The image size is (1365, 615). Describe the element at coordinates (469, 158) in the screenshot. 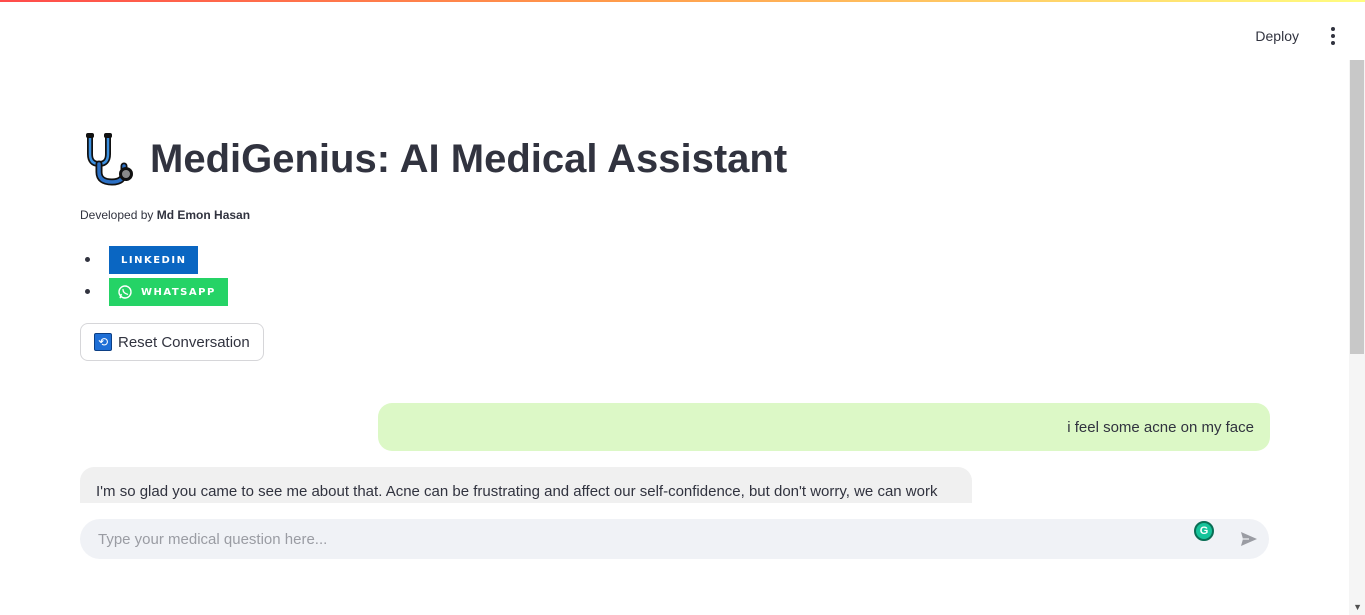

I see `page-title: MediGenius: AI Medical Assistant` at that location.